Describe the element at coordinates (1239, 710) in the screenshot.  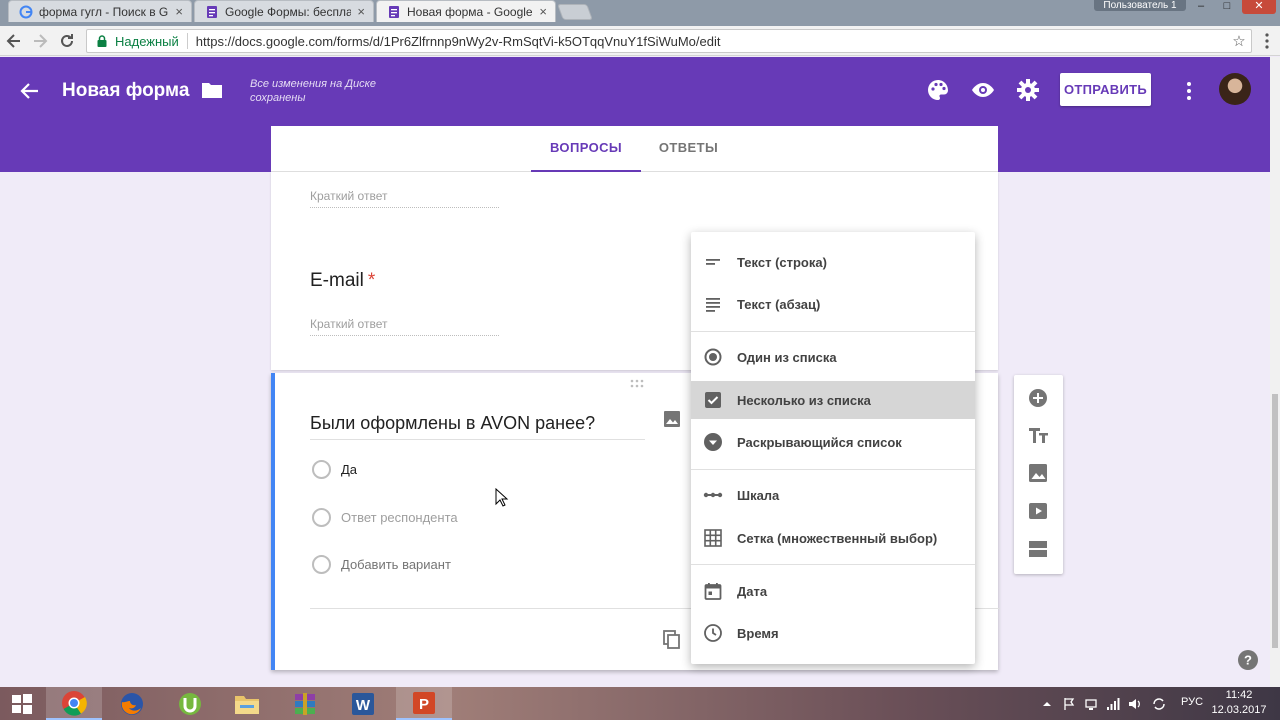
I see `clock-date: 12.03.2017` at that location.